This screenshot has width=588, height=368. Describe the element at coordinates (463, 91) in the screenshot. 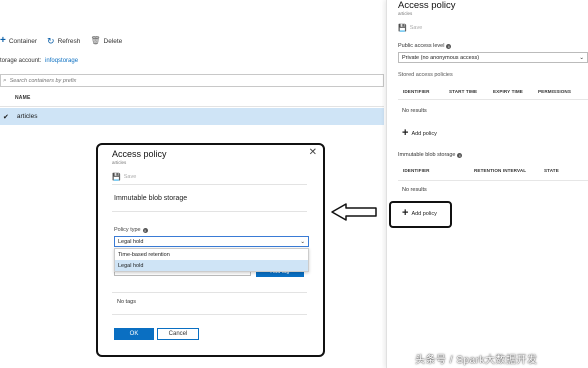

I see `stored-col-start-time: START TIME` at that location.